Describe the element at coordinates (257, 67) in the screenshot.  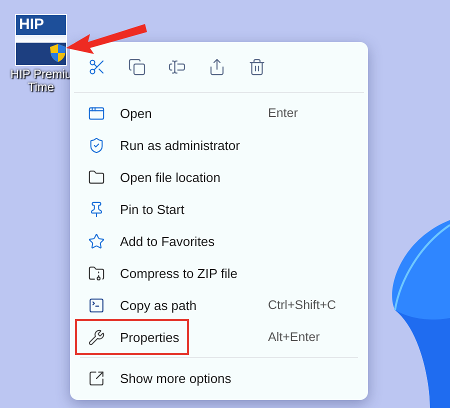
I see `trash-icon` at that location.